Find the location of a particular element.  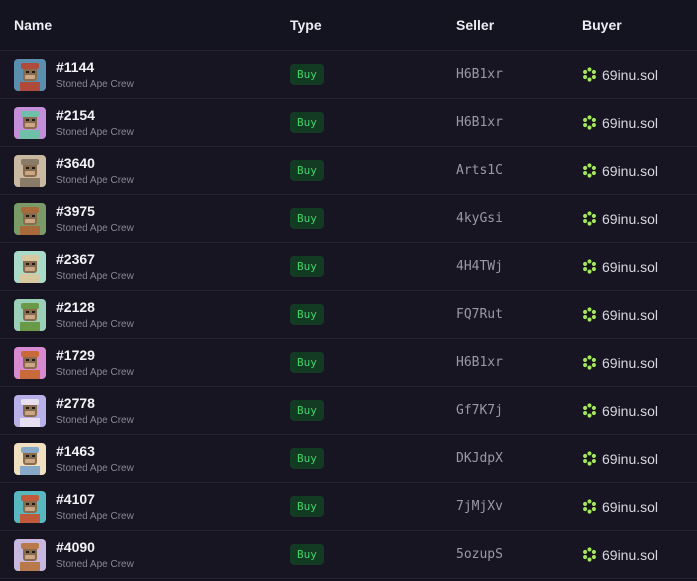

header-seller: Seller is located at coordinates (475, 25).